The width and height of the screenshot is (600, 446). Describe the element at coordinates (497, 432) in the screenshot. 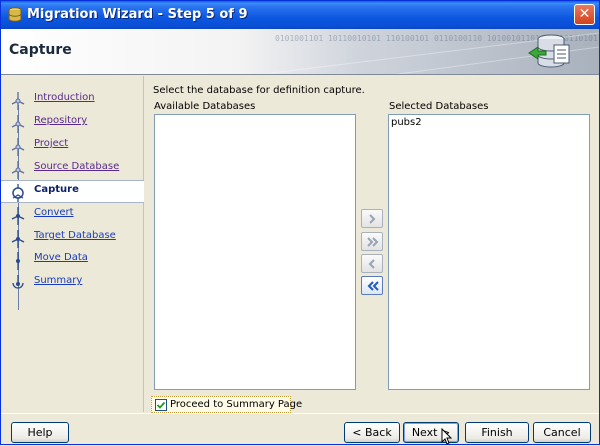

I see `finish-button: Finish` at that location.